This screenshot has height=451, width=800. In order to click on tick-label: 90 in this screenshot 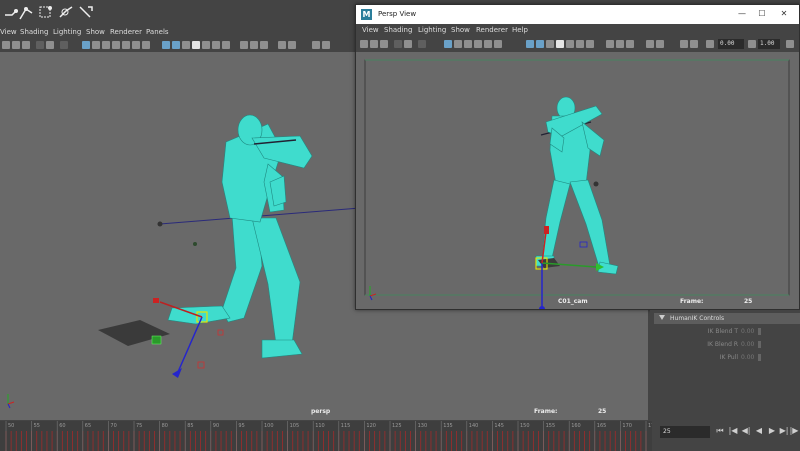, I will do `click(216, 426)`.